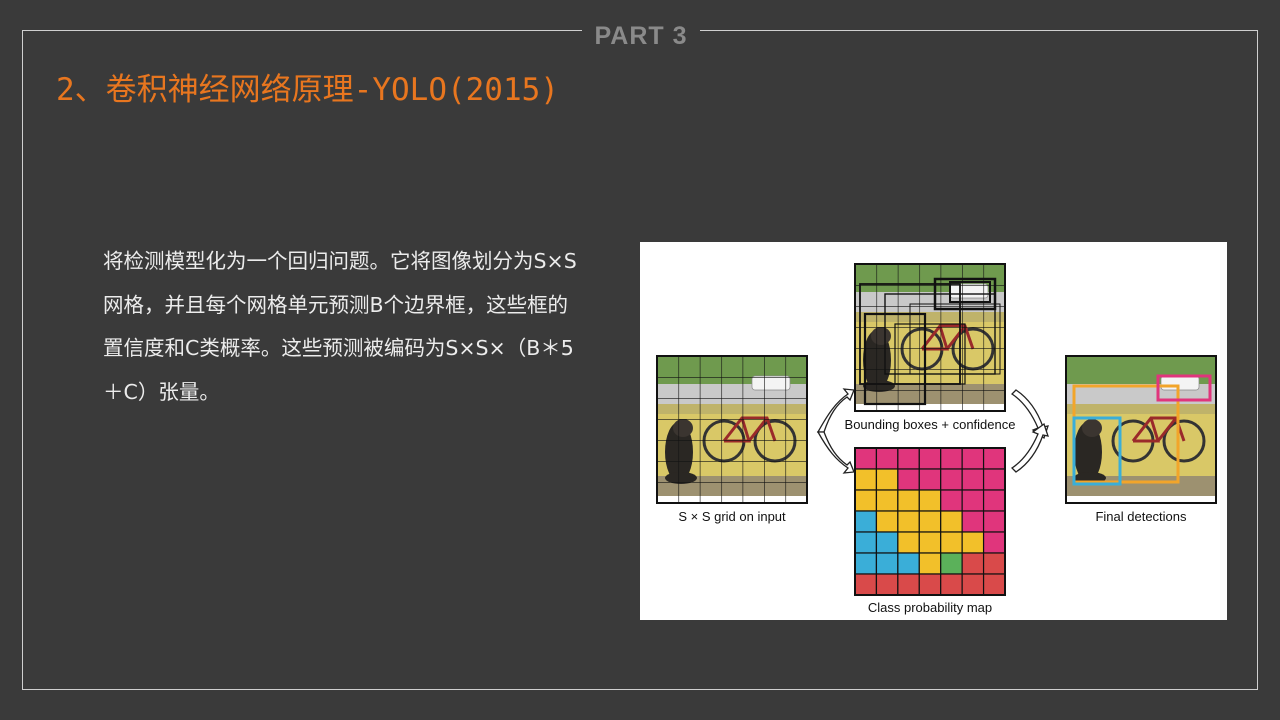  I want to click on bounding-boxes-image, so click(930, 337).